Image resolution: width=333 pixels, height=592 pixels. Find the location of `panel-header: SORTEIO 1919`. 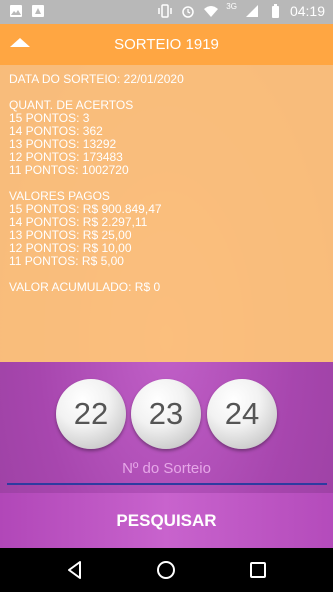

panel-header: SORTEIO 1919 is located at coordinates (166, 44).